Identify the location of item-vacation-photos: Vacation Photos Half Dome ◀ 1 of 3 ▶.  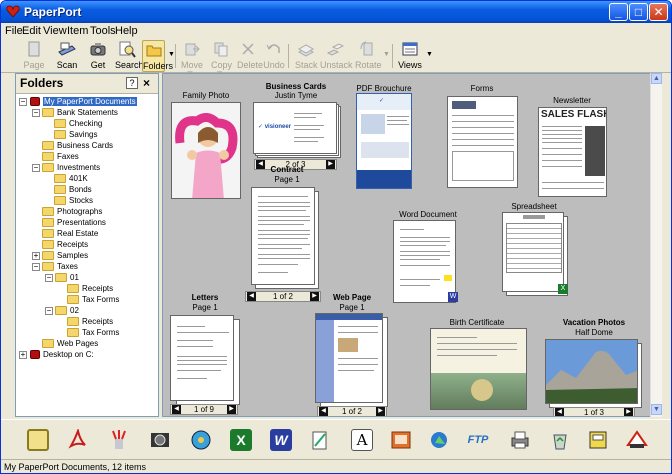
(594, 367).